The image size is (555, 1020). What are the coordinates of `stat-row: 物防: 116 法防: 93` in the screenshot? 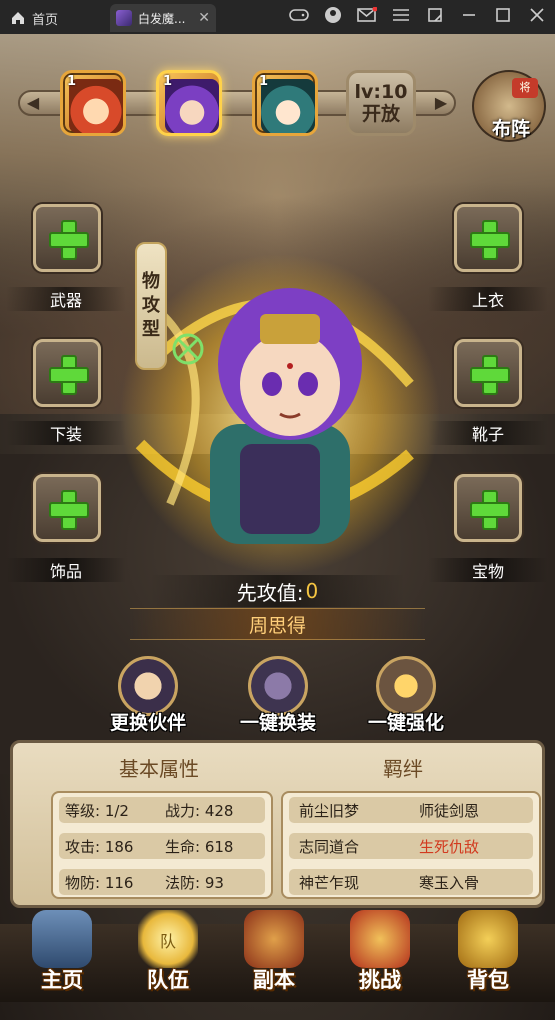 It's located at (162, 882).